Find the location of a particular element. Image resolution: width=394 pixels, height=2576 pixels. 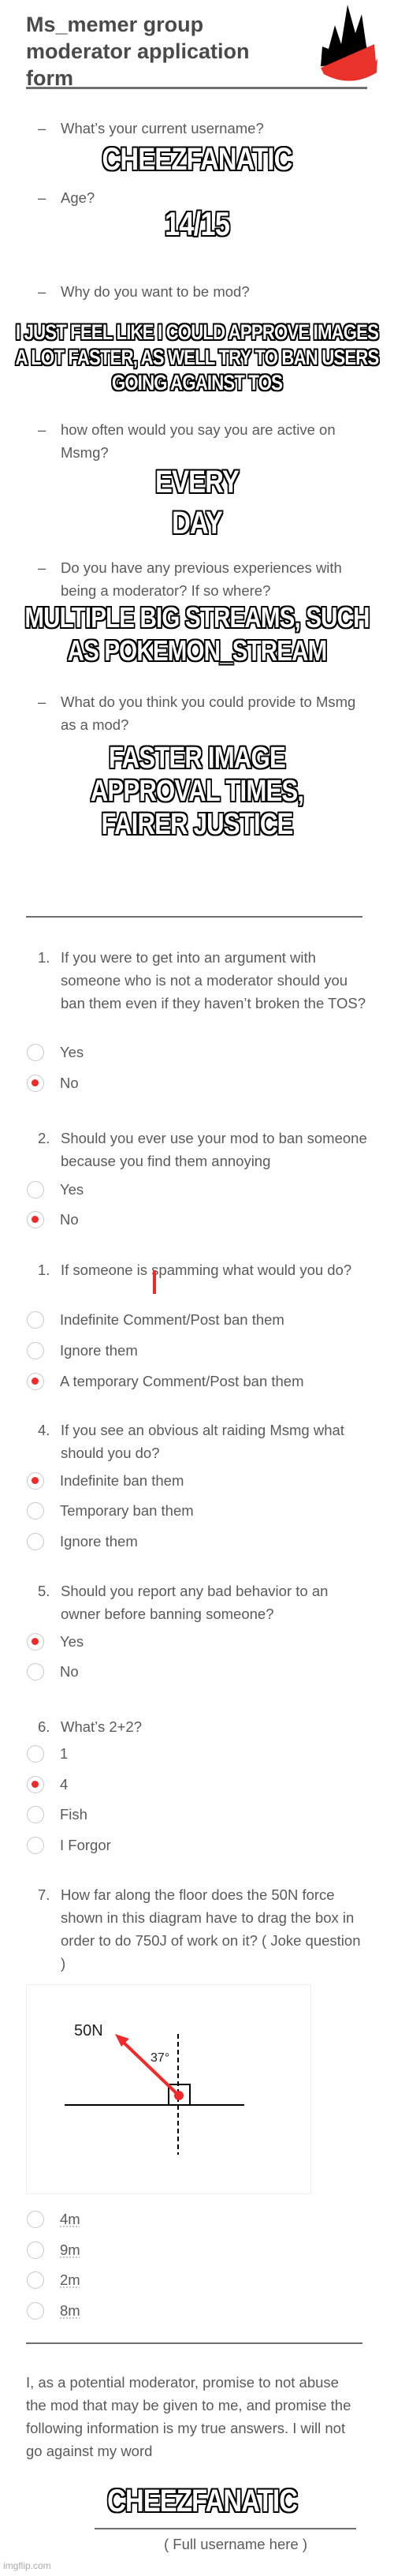

option-label: 2m is located at coordinates (70, 2279).